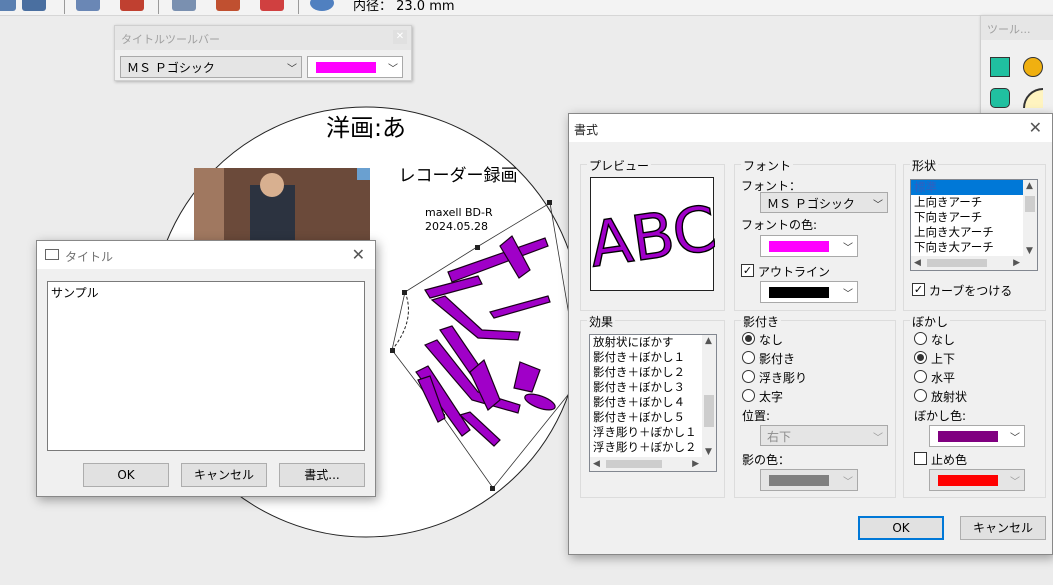 This screenshot has width=1053, height=585. I want to click on shadow-bold-radio, so click(748, 395).